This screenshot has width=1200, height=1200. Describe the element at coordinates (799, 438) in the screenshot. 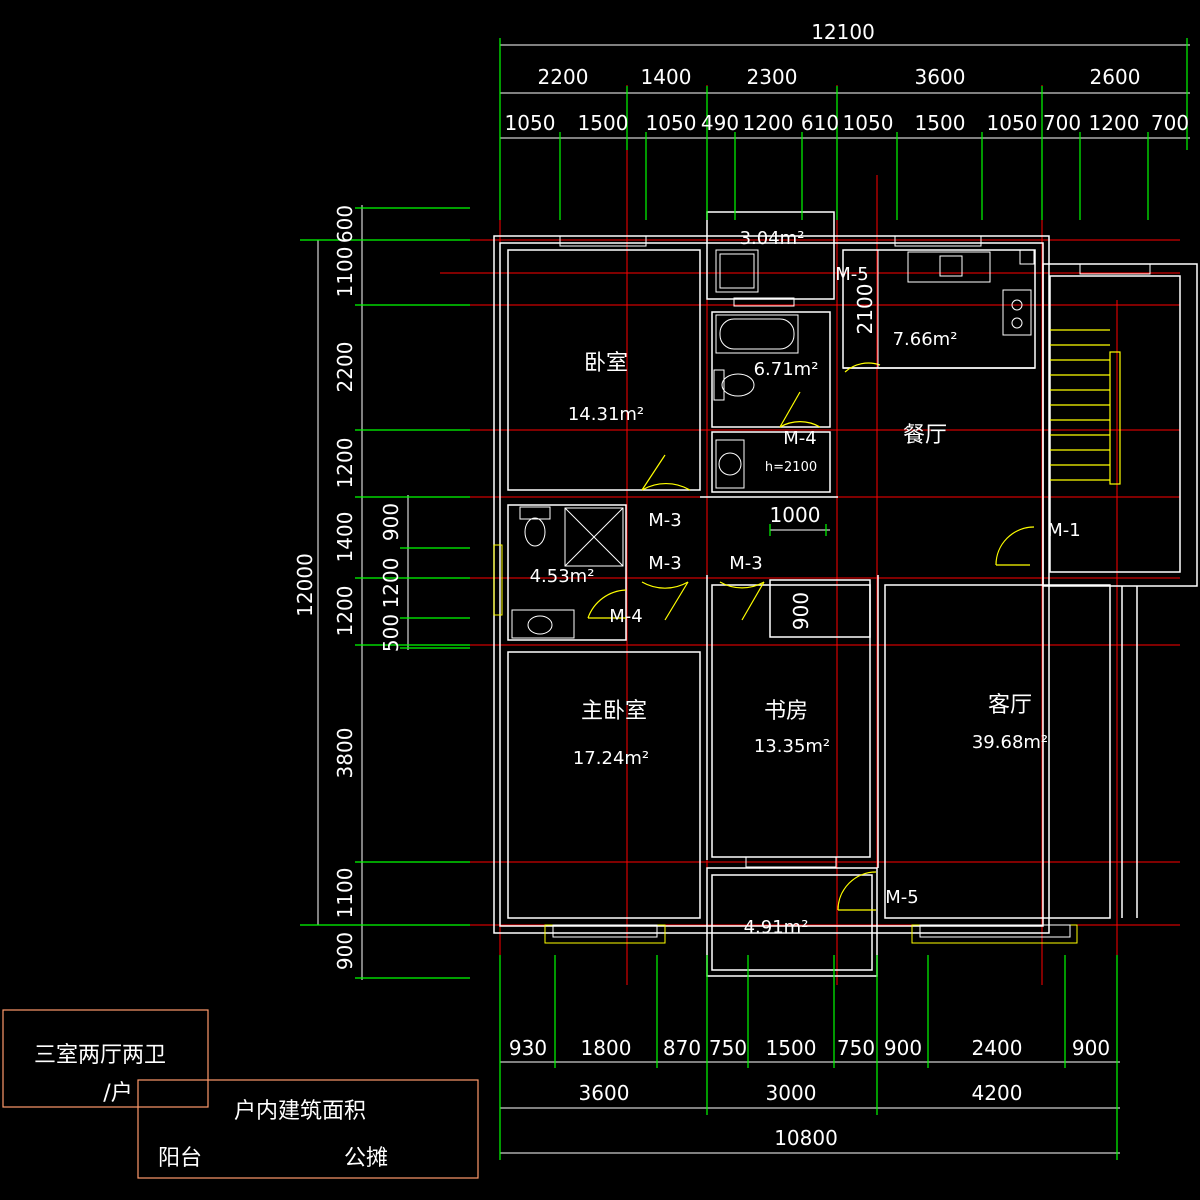

I see `door-m4-upper: M-4` at that location.